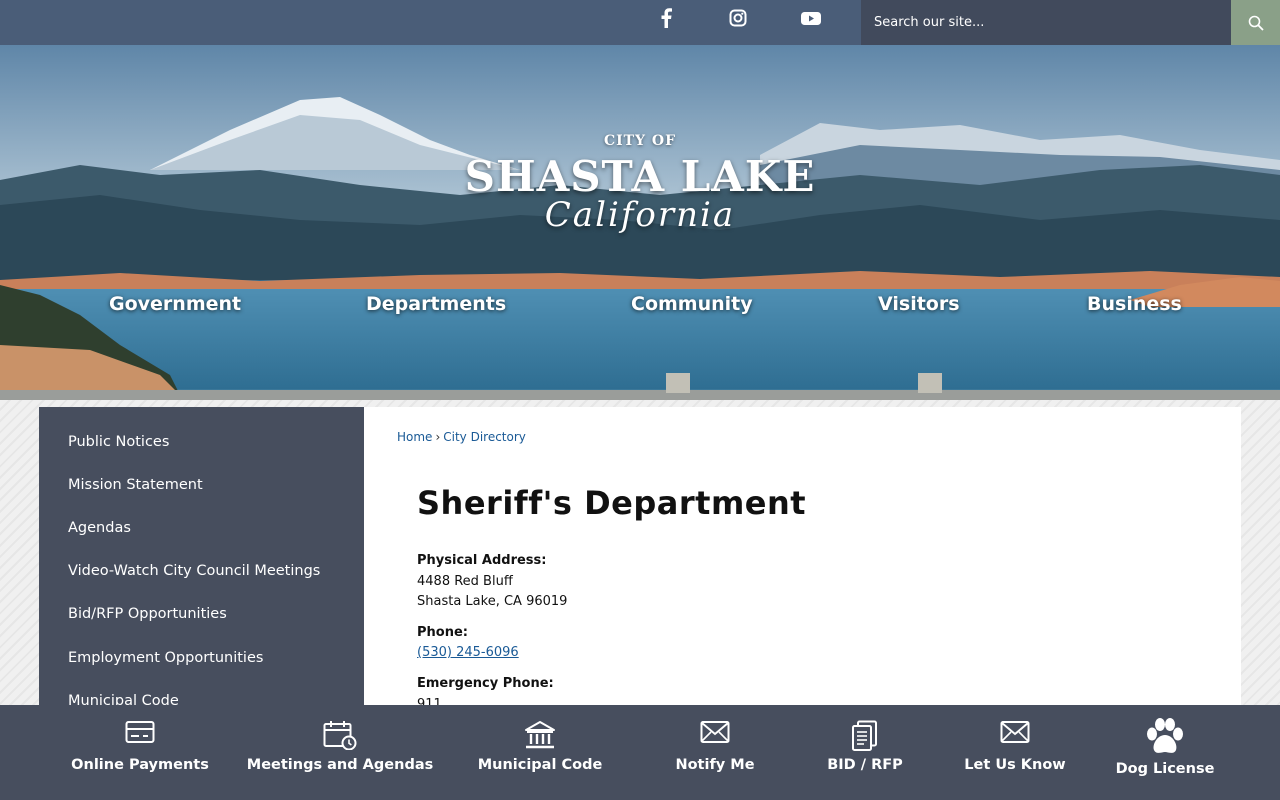 This screenshot has height=800, width=1280. I want to click on emergency-phone-value: 911, so click(429, 701).